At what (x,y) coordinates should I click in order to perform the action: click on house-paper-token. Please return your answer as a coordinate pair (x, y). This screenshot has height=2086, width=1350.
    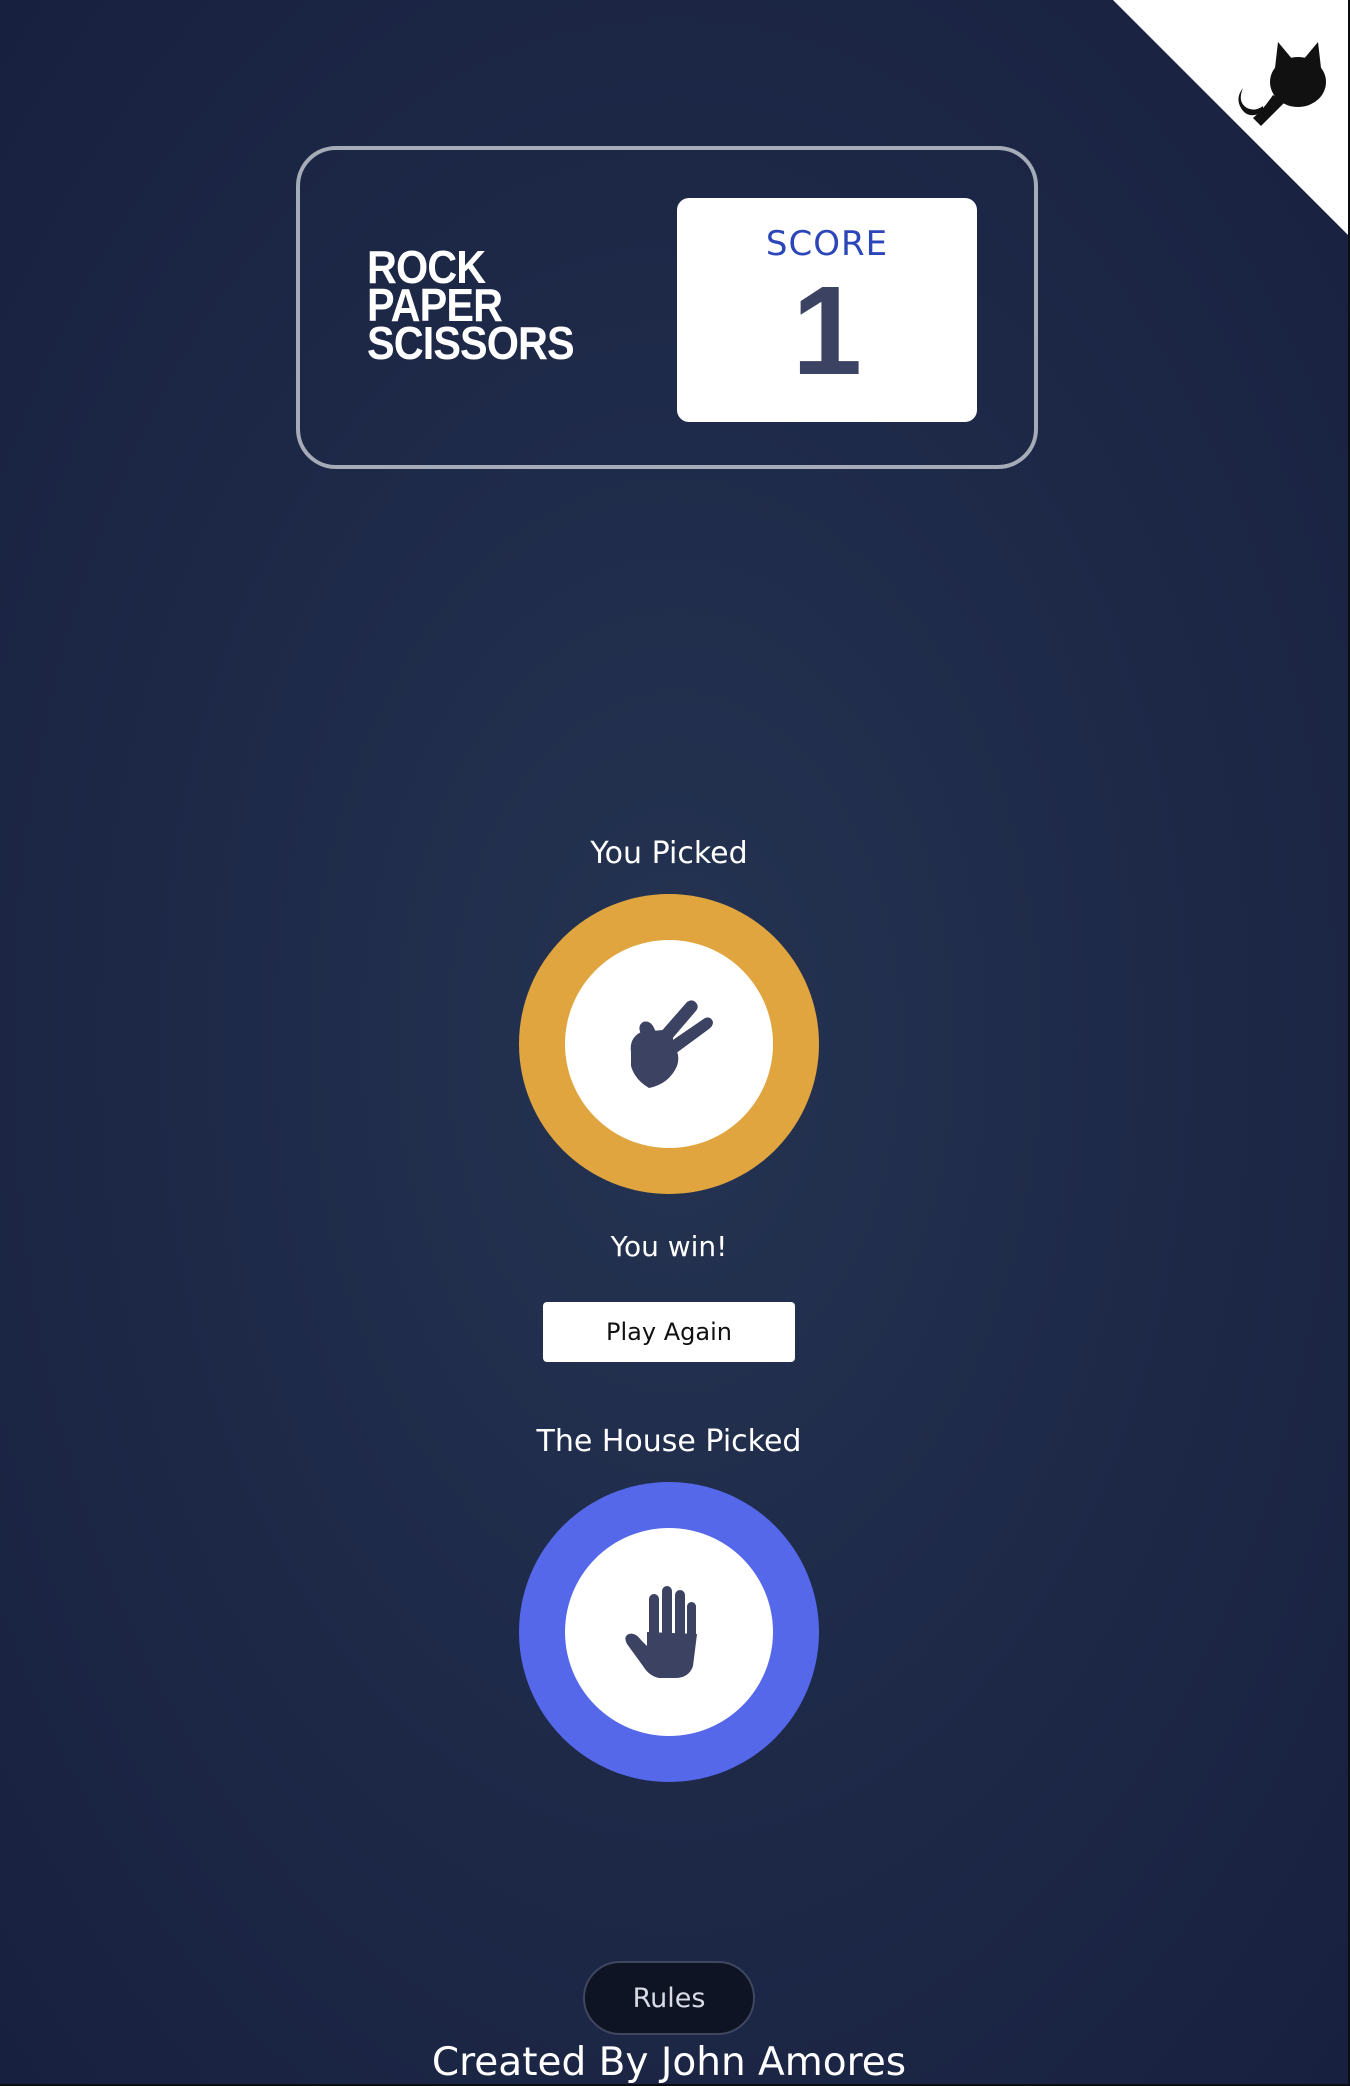
    Looking at the image, I should click on (669, 1632).